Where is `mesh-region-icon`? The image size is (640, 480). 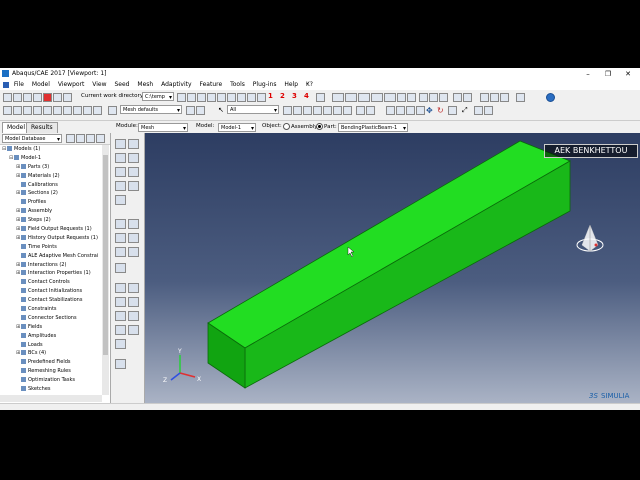 mesh-region-icon is located at coordinates (133, 158).